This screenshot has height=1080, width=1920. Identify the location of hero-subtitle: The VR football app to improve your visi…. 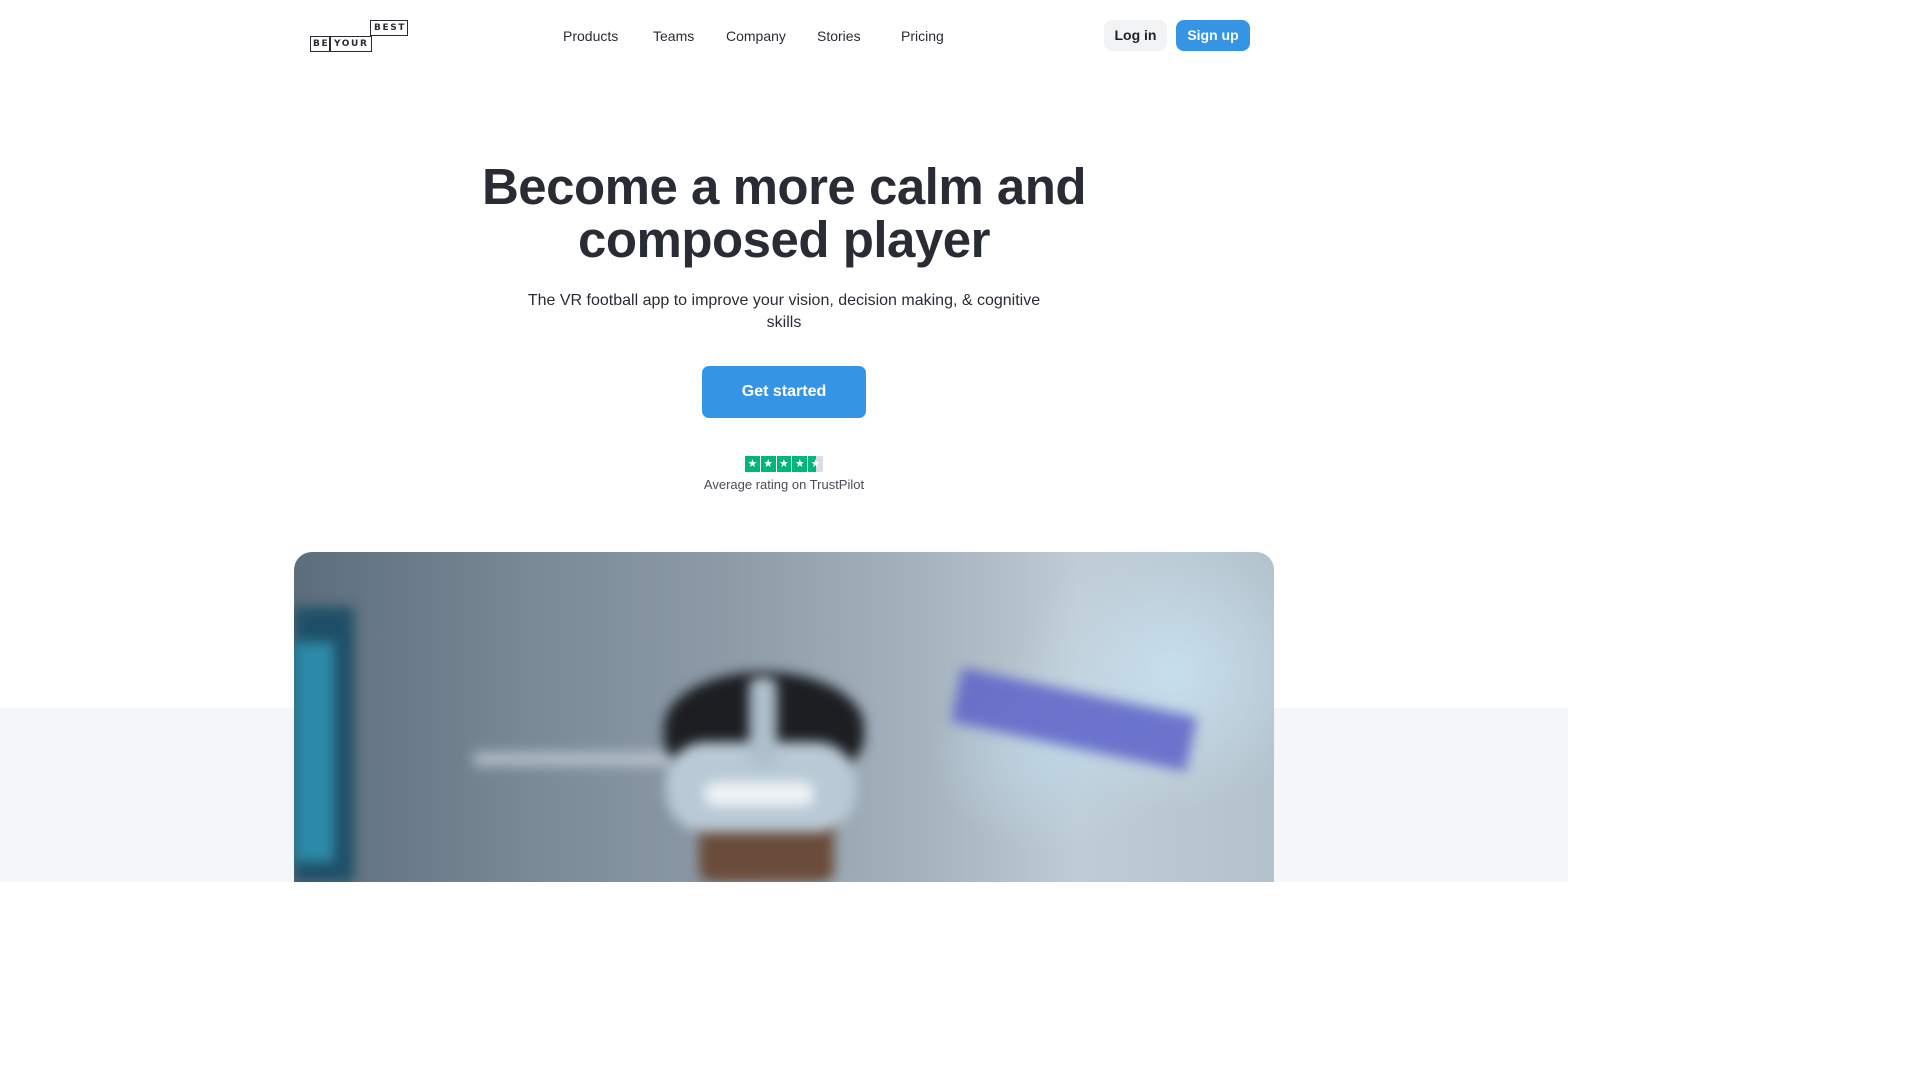
(784, 311).